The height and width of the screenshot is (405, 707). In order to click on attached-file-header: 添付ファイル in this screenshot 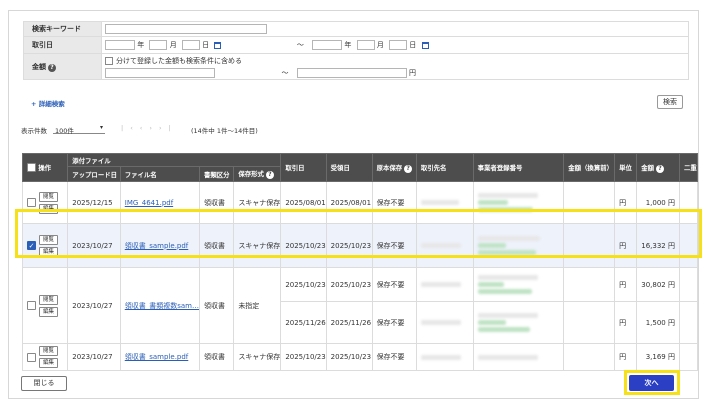, I will do `click(174, 160)`.